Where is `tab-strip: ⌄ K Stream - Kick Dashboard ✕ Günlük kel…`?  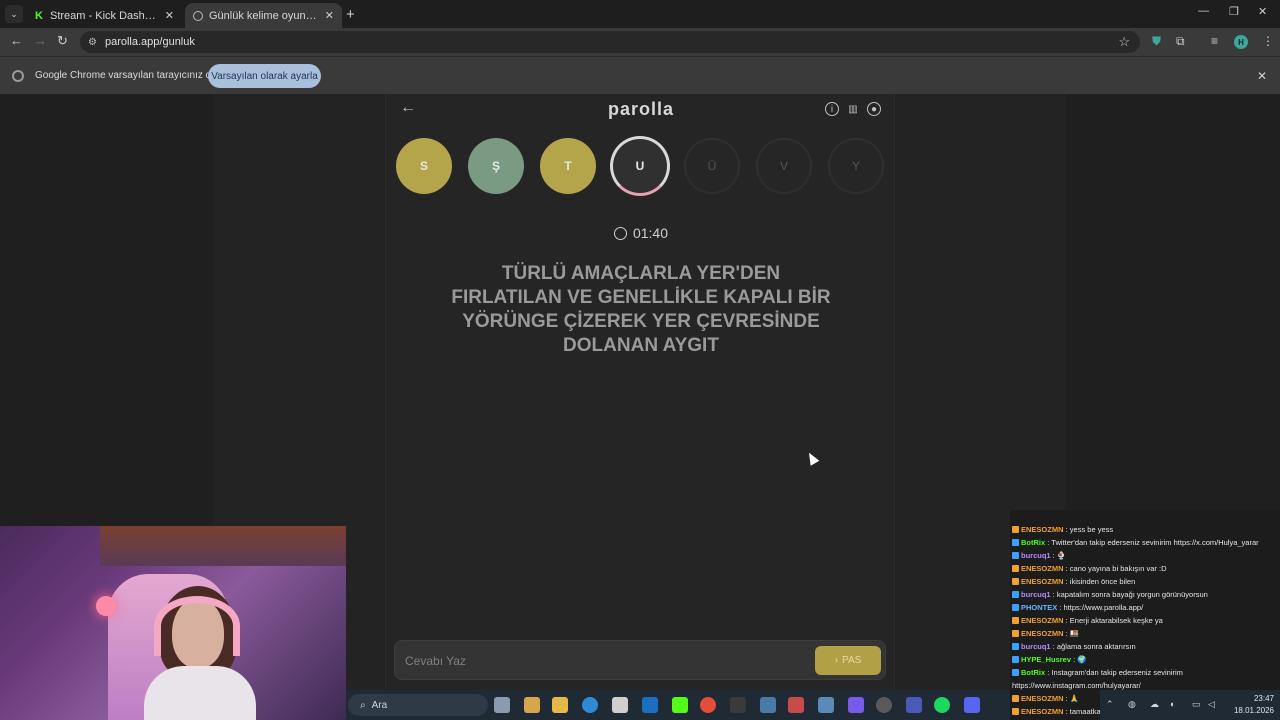 tab-strip: ⌄ K Stream - Kick Dashboard ✕ Günlük kel… is located at coordinates (640, 14).